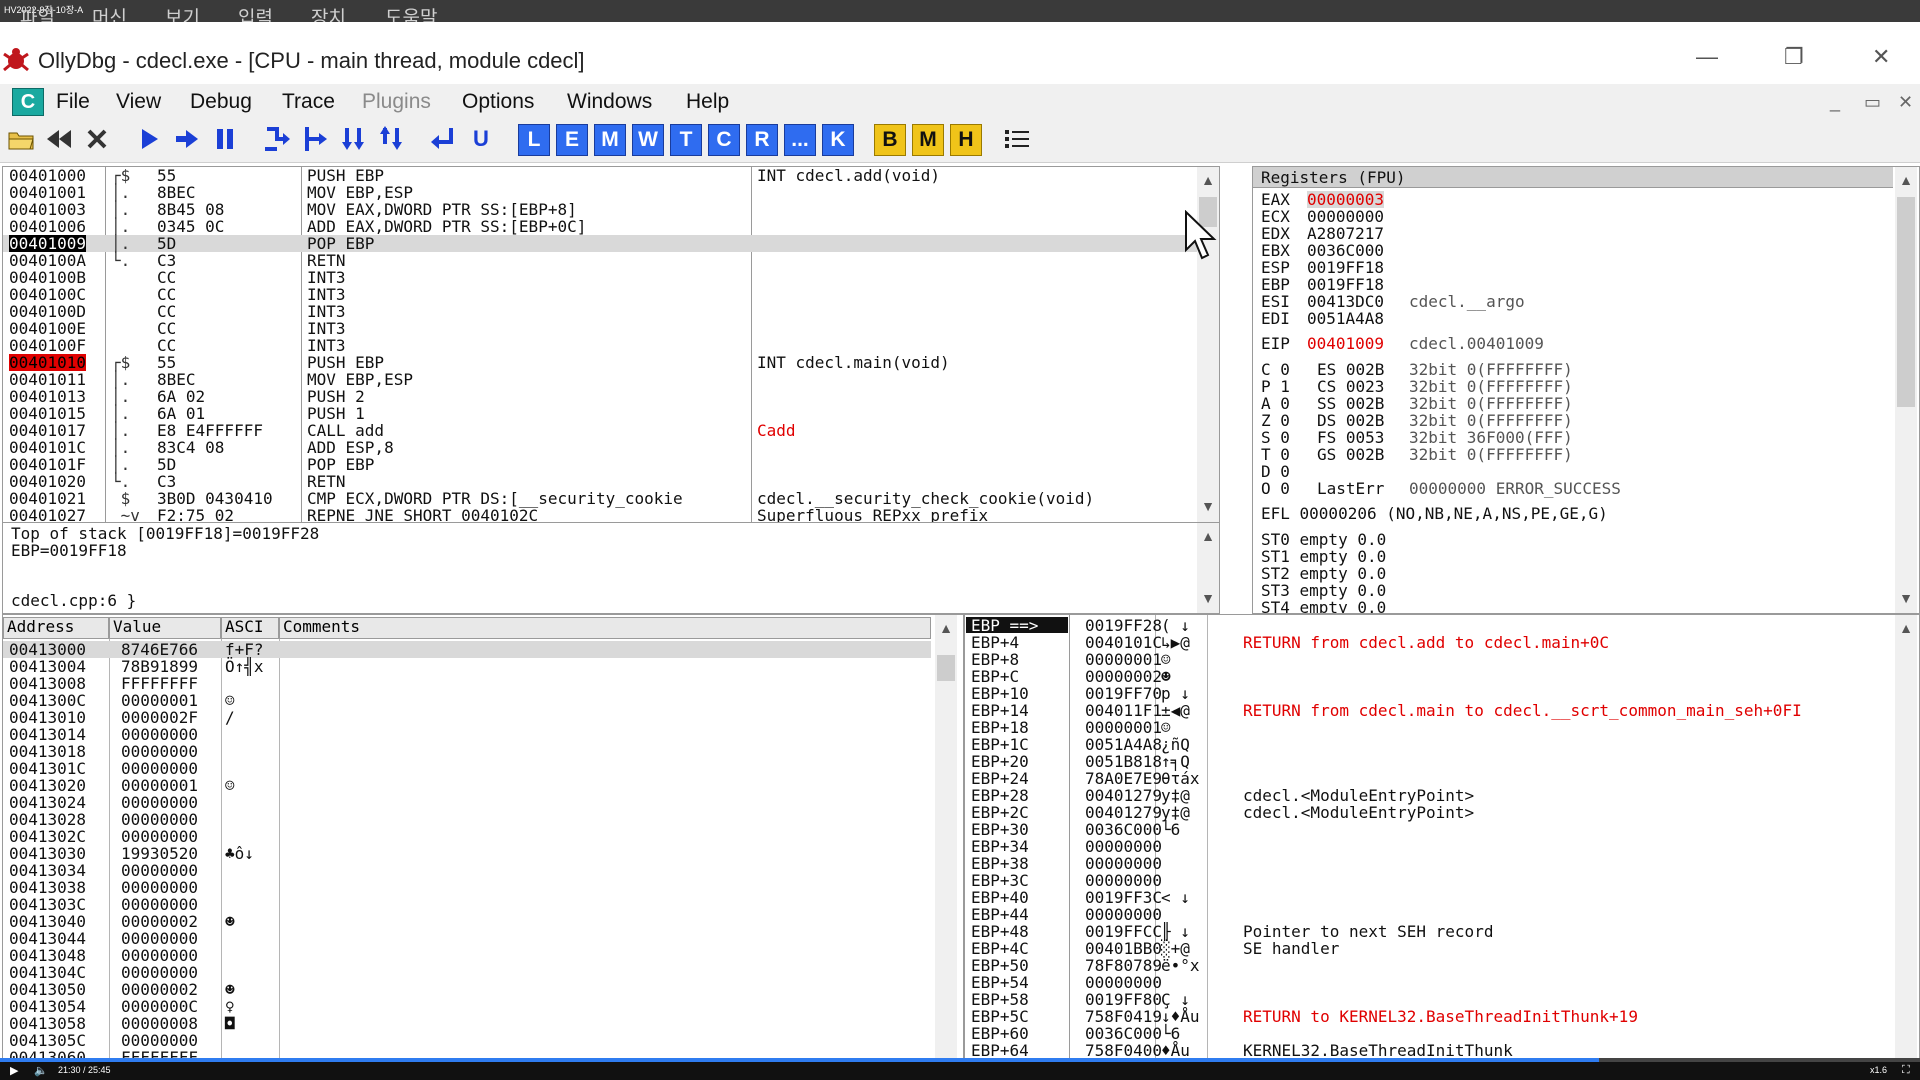 The width and height of the screenshot is (1920, 1080). What do you see at coordinates (1350, 437) in the screenshot?
I see `segment-register: FS 0053` at bounding box center [1350, 437].